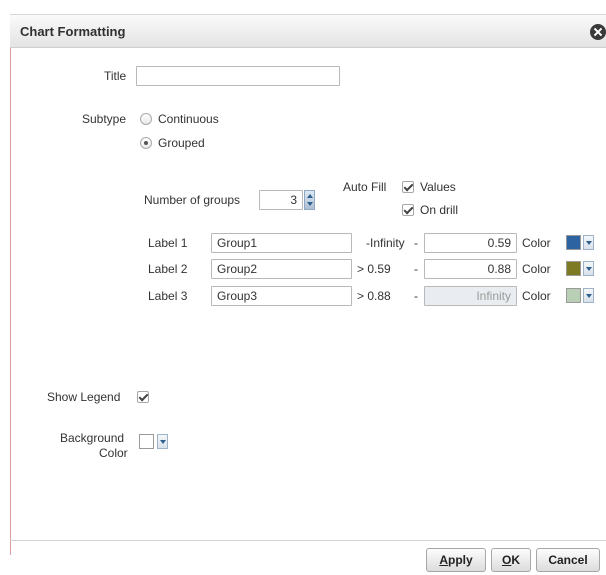 This screenshot has width=606, height=575. Describe the element at coordinates (588, 295) in the screenshot. I see `group-3-color-dropdown-icon` at that location.